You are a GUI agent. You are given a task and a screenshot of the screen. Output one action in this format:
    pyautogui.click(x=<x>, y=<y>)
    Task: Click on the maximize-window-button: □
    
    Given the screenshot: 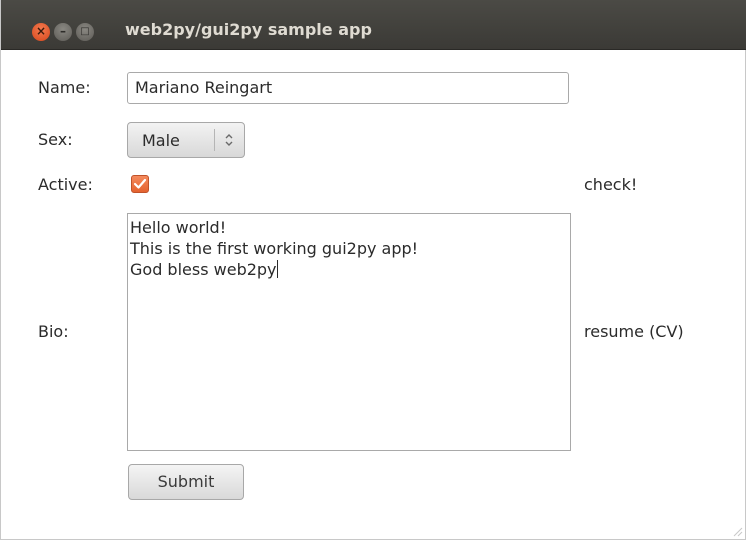 What is the action you would take?
    pyautogui.click(x=85, y=32)
    